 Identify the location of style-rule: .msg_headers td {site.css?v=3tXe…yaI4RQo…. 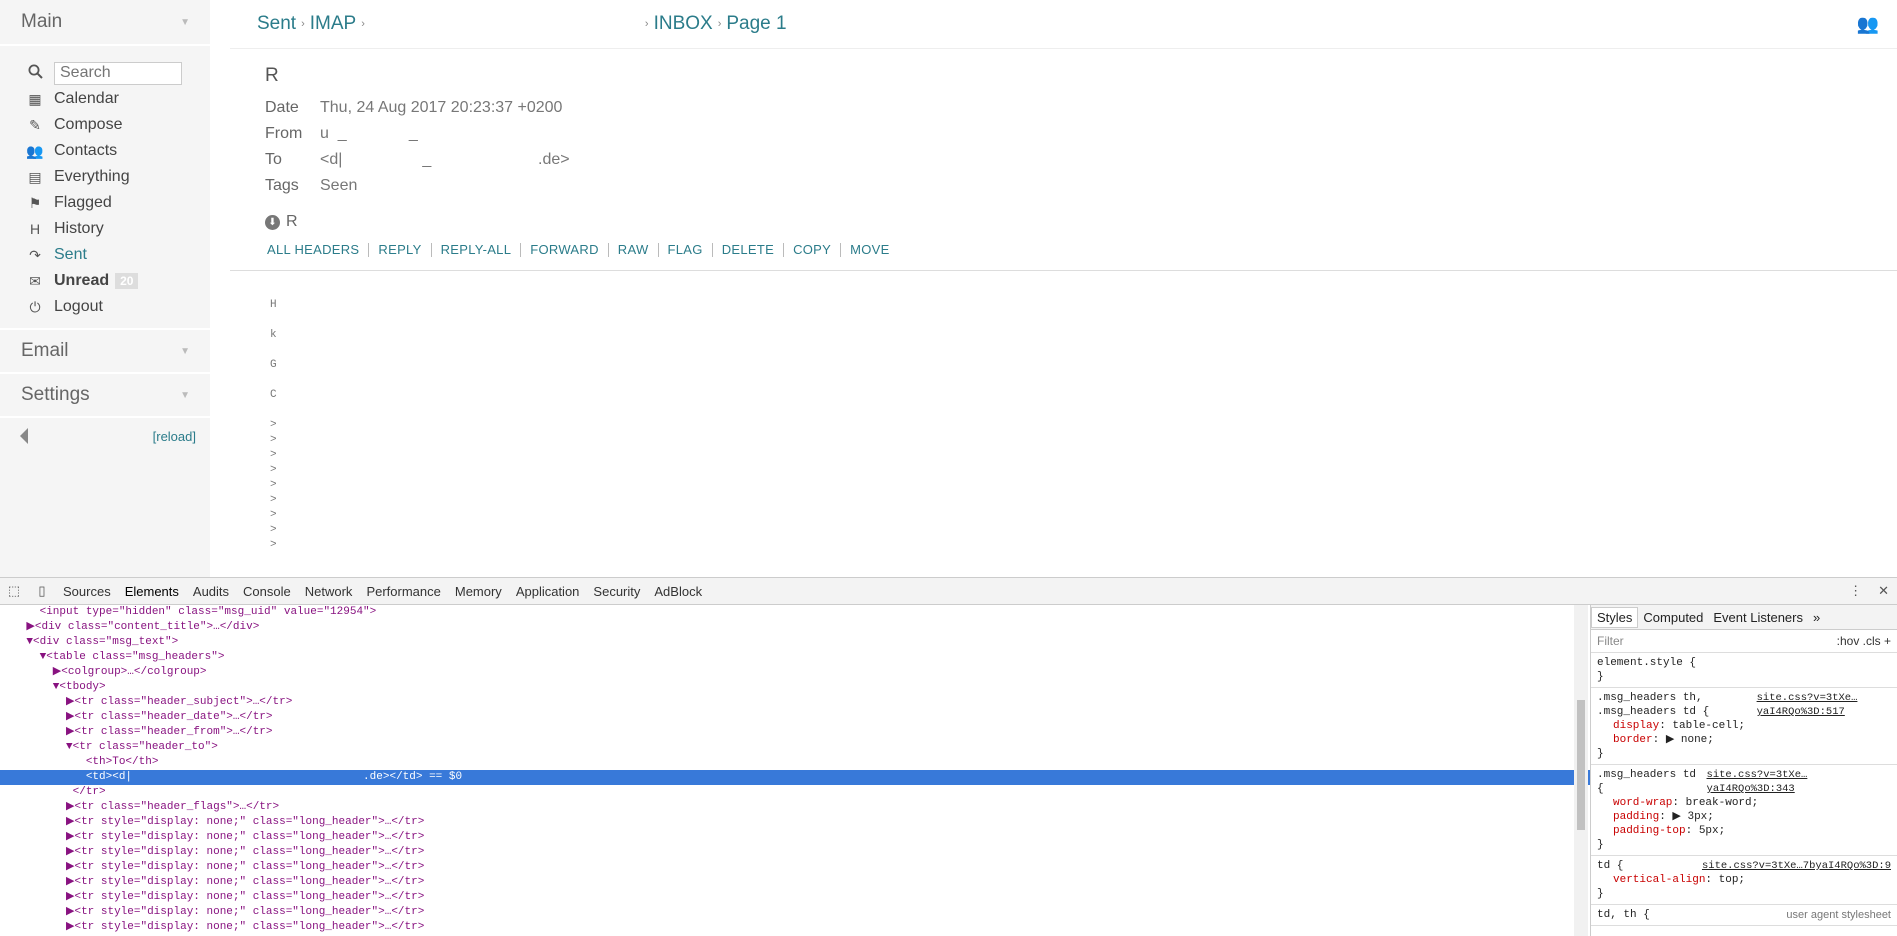
(1744, 810).